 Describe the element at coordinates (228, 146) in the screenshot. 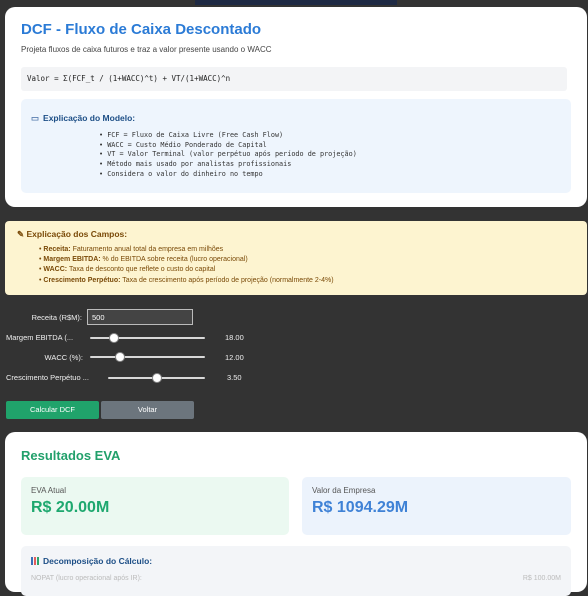

I see `list-item: WACC = Custo Médio Ponderado de Capital` at that location.